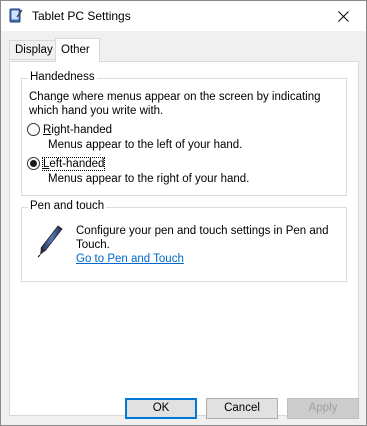 This screenshot has width=367, height=426. I want to click on right-handed-hint: Menus appear to the left of your hand., so click(145, 145).